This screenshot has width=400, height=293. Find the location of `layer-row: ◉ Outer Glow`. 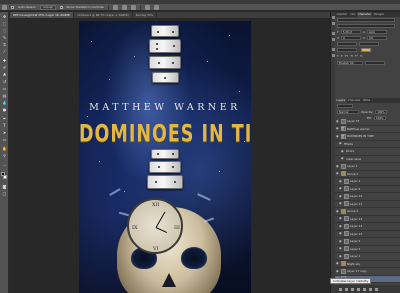

layer-row: ◉ Outer Glow is located at coordinates (367, 159).